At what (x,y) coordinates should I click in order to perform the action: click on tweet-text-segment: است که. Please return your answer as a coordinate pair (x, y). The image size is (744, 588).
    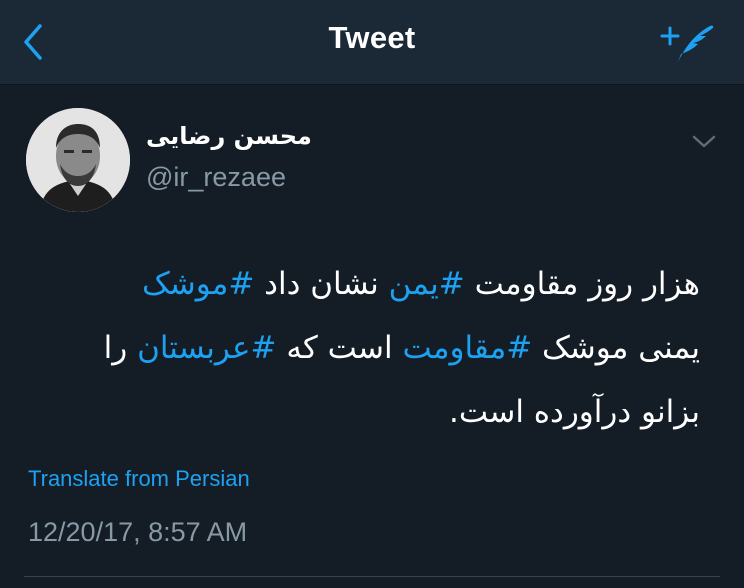
    Looking at the image, I should click on (339, 348).